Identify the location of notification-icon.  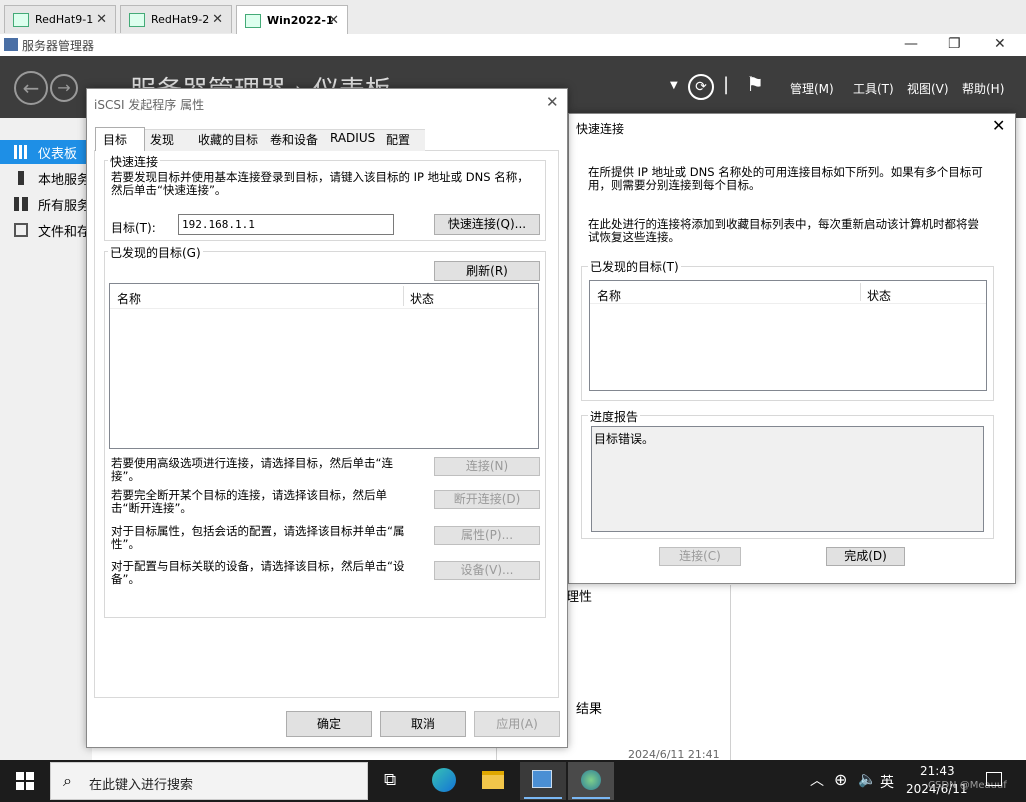
(994, 779).